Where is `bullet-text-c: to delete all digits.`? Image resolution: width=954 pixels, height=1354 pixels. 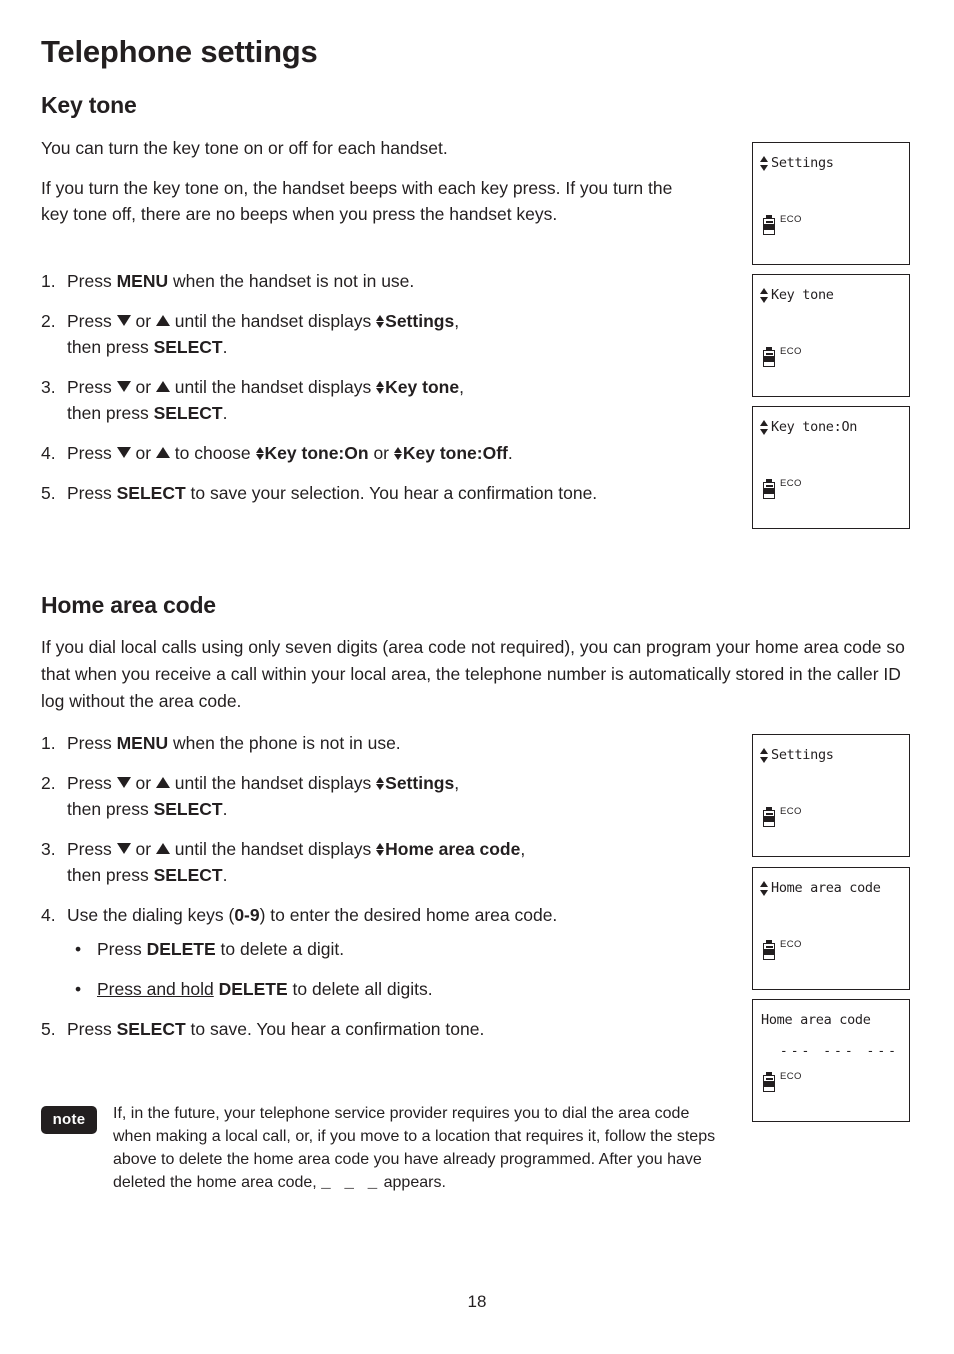 bullet-text-c: to delete all digits. is located at coordinates (360, 989).